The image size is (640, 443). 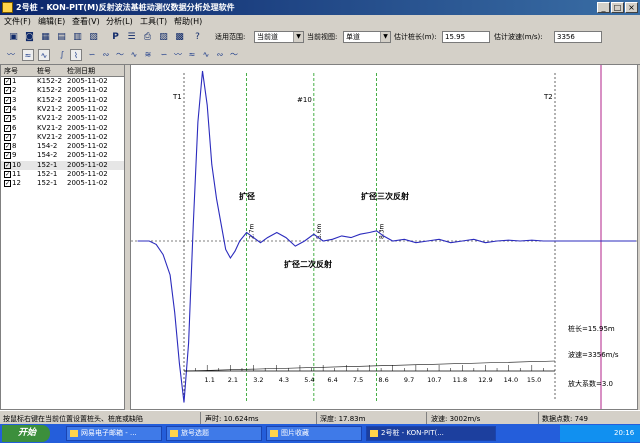 I want to click on list-item: ✓ 10 152-1 2005-11-02, so click(x=62, y=165).